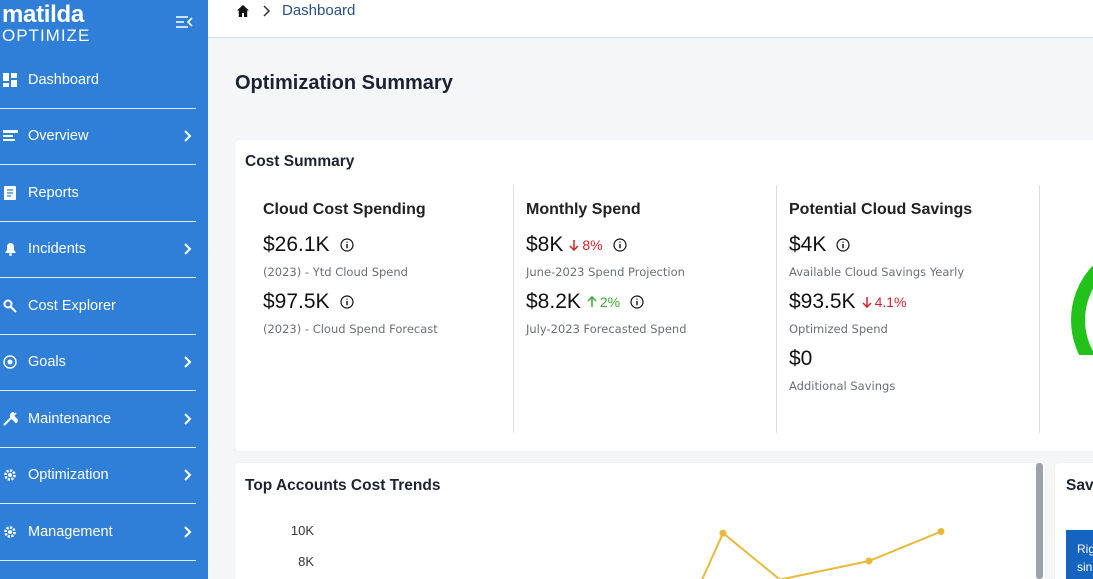  I want to click on sidebar-item-overview: Overview, so click(98, 137).